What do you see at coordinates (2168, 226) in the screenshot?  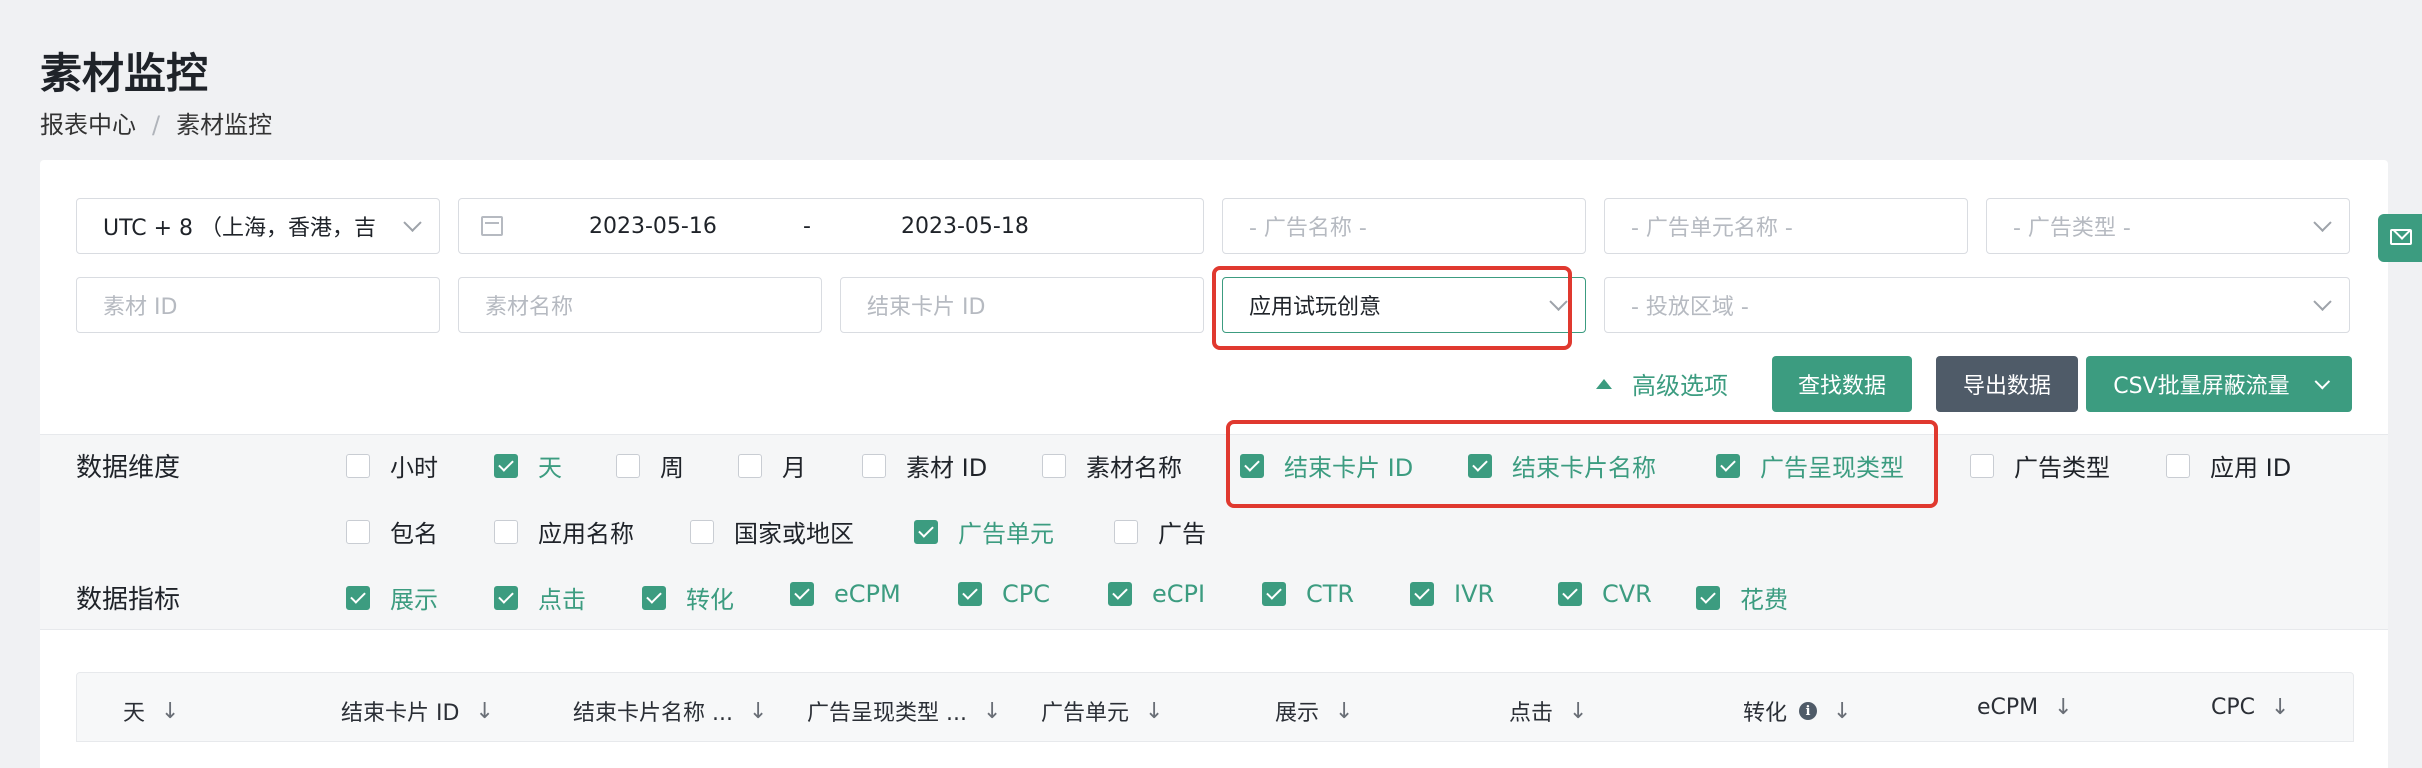 I see `ad-type-select: - 广告类型 -` at bounding box center [2168, 226].